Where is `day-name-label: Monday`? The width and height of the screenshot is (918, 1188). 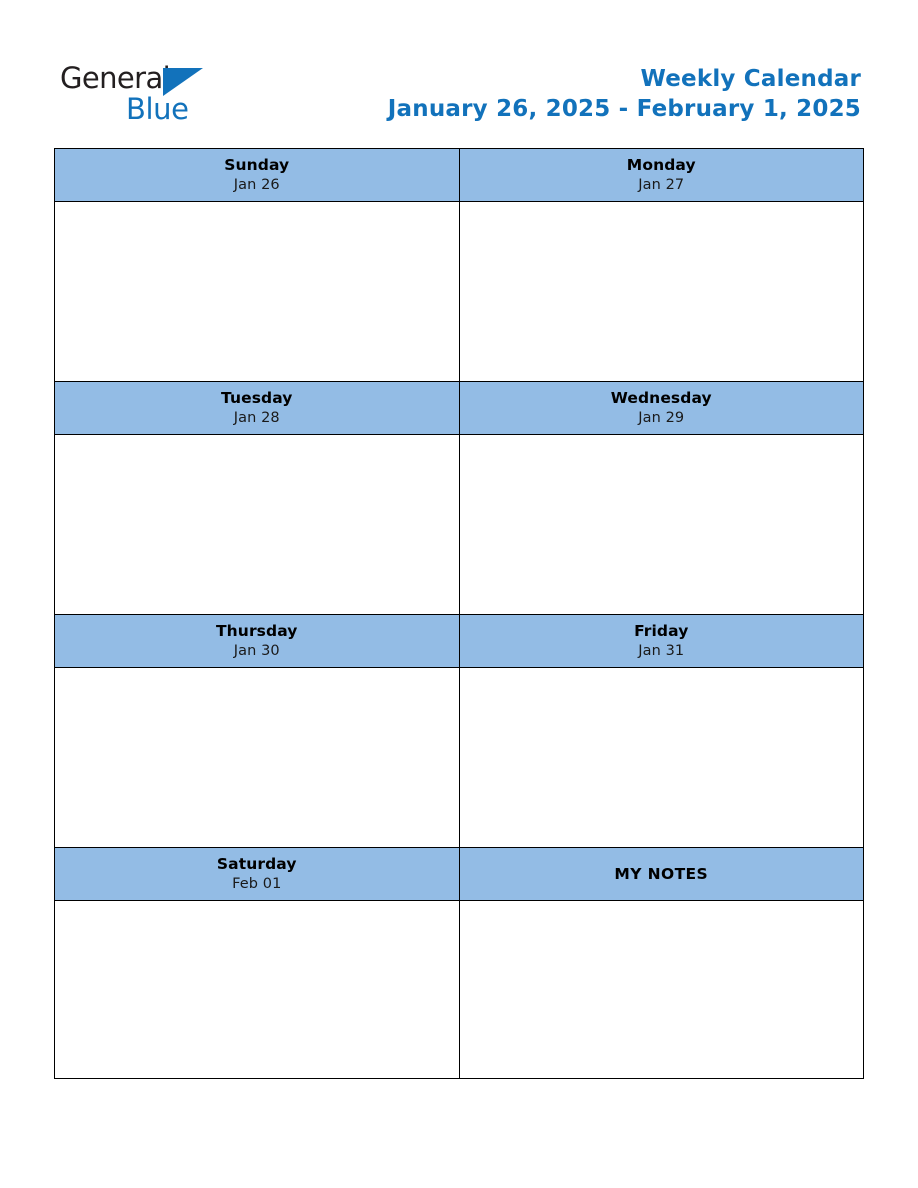 day-name-label: Monday is located at coordinates (661, 165).